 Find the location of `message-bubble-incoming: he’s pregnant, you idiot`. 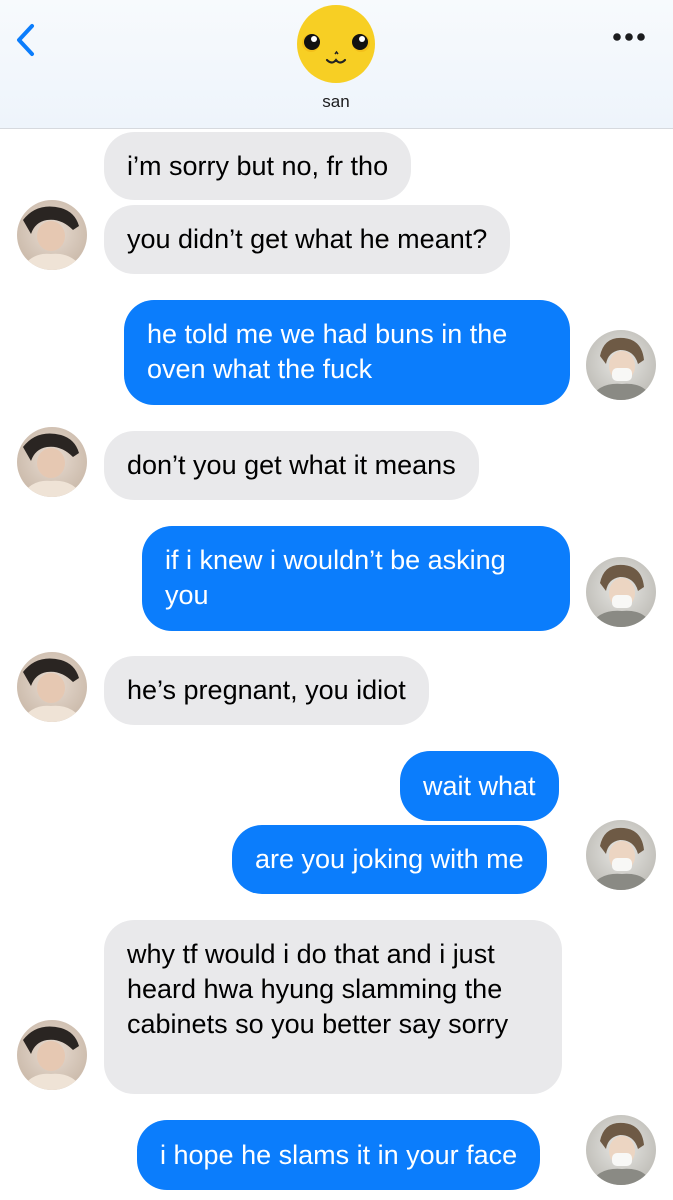

message-bubble-incoming: he’s pregnant, you idiot is located at coordinates (266, 690).